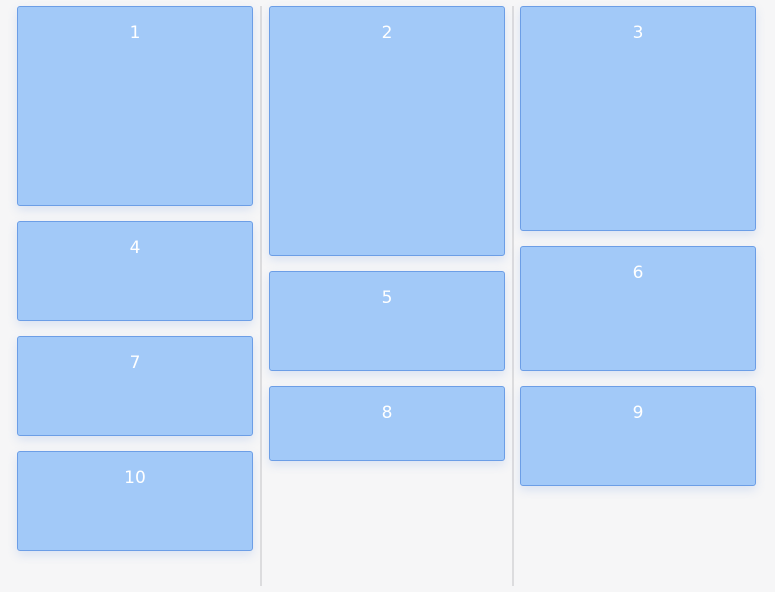 The height and width of the screenshot is (592, 775). I want to click on card-1: 1, so click(135, 106).